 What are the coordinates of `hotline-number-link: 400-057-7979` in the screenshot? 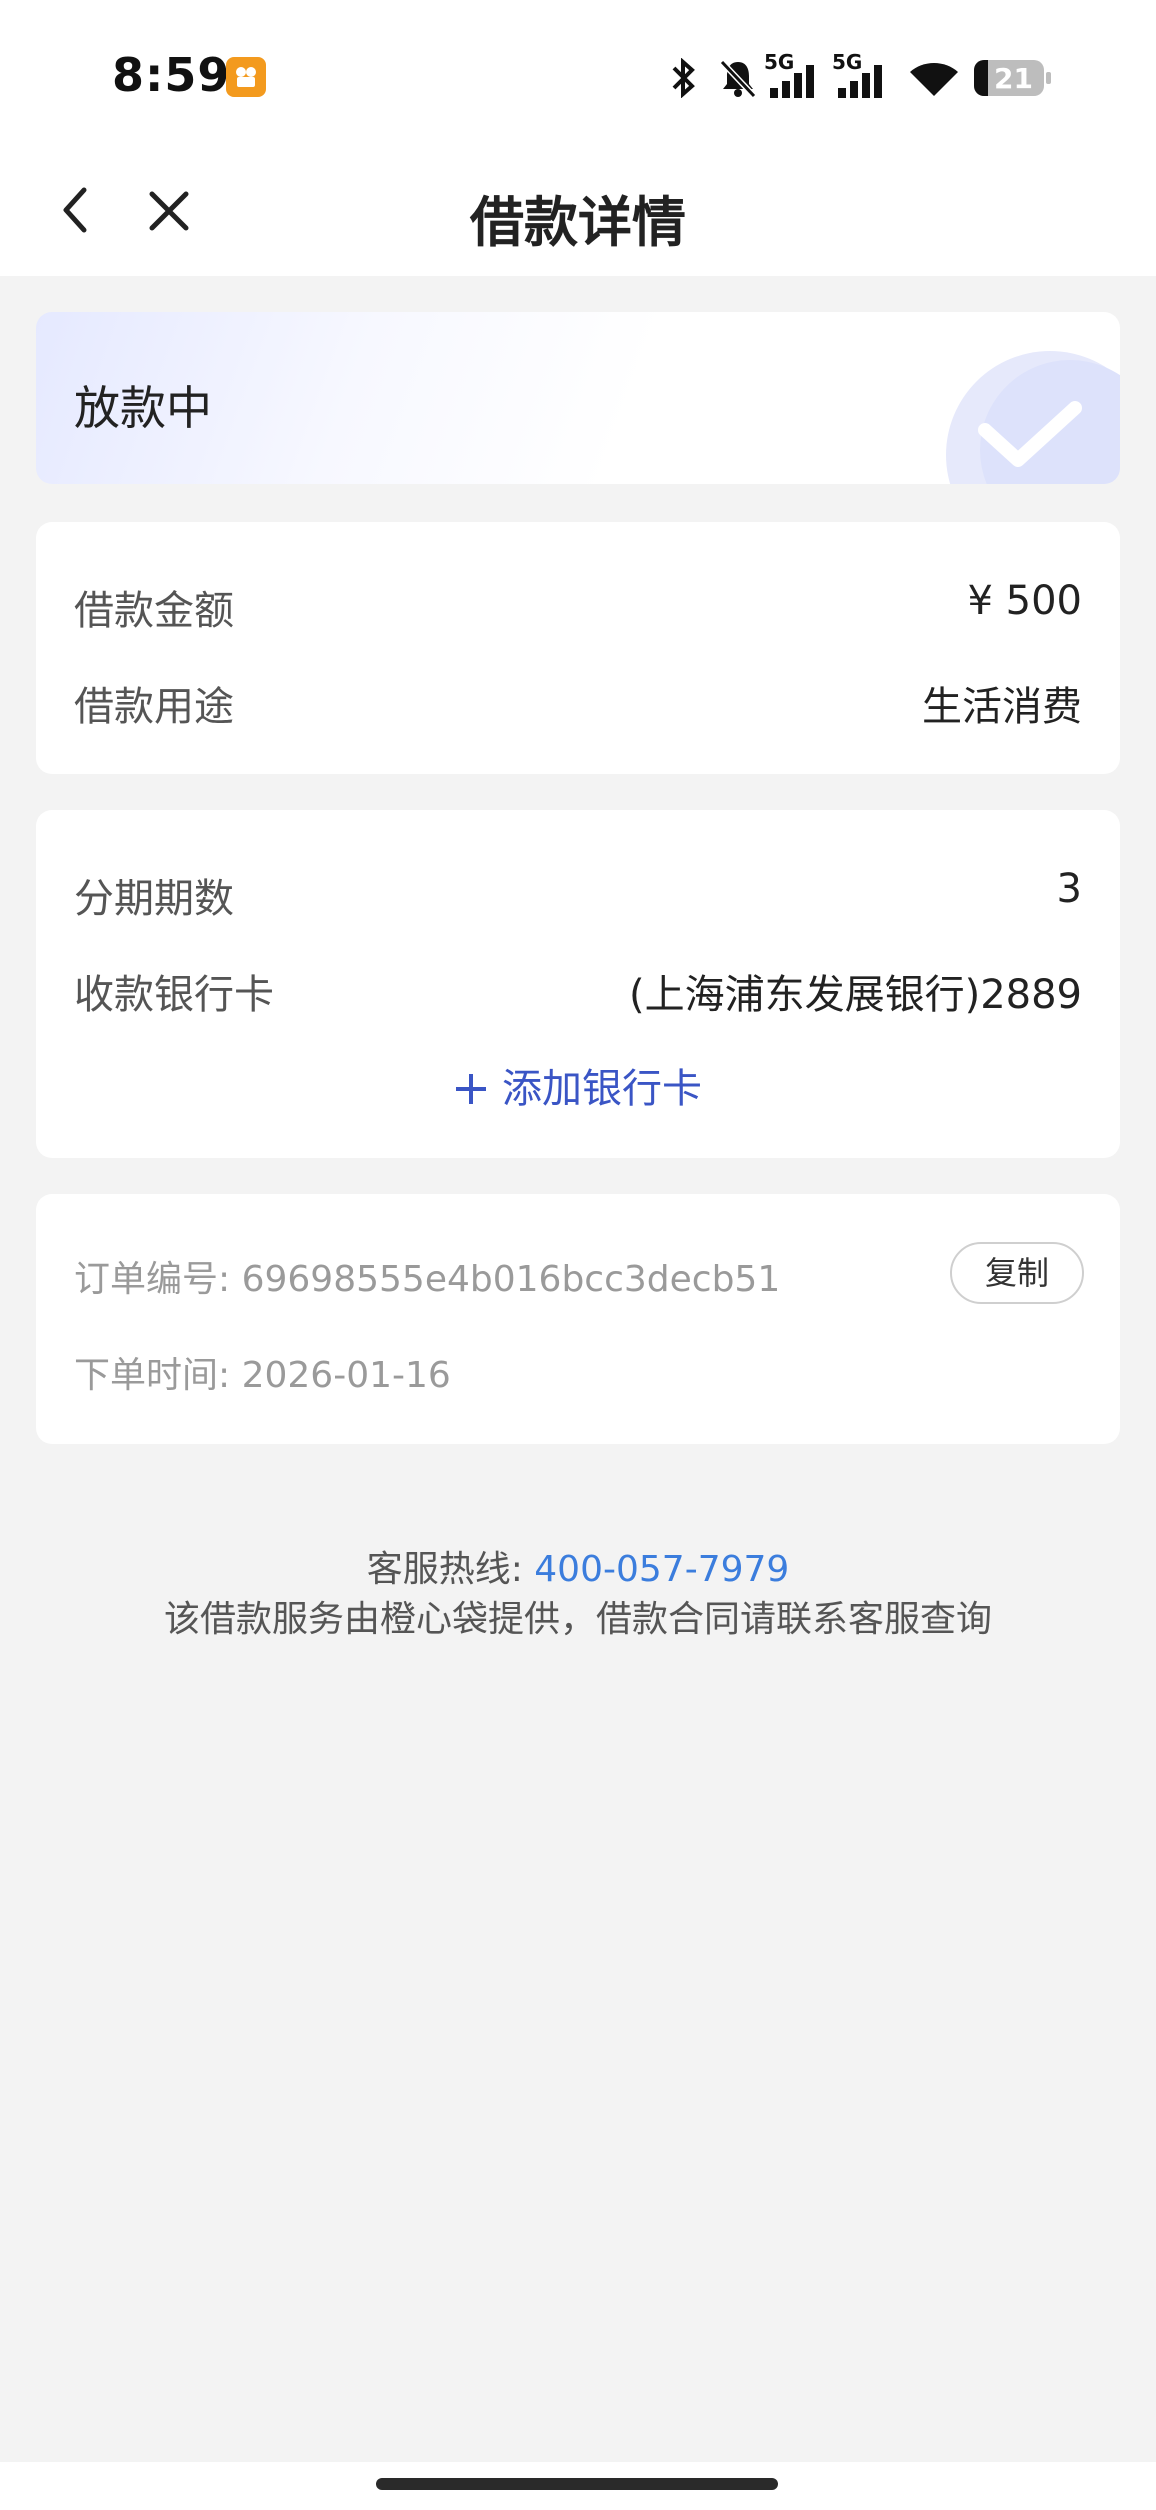 It's located at (661, 1569).